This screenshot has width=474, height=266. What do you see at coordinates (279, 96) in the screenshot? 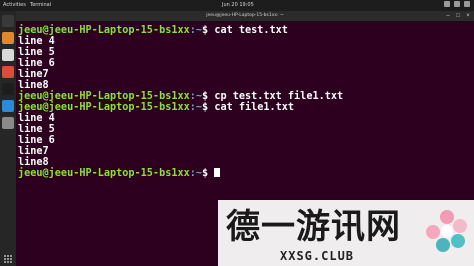
I see `command-text: cp test.txt file1.txt` at bounding box center [279, 96].